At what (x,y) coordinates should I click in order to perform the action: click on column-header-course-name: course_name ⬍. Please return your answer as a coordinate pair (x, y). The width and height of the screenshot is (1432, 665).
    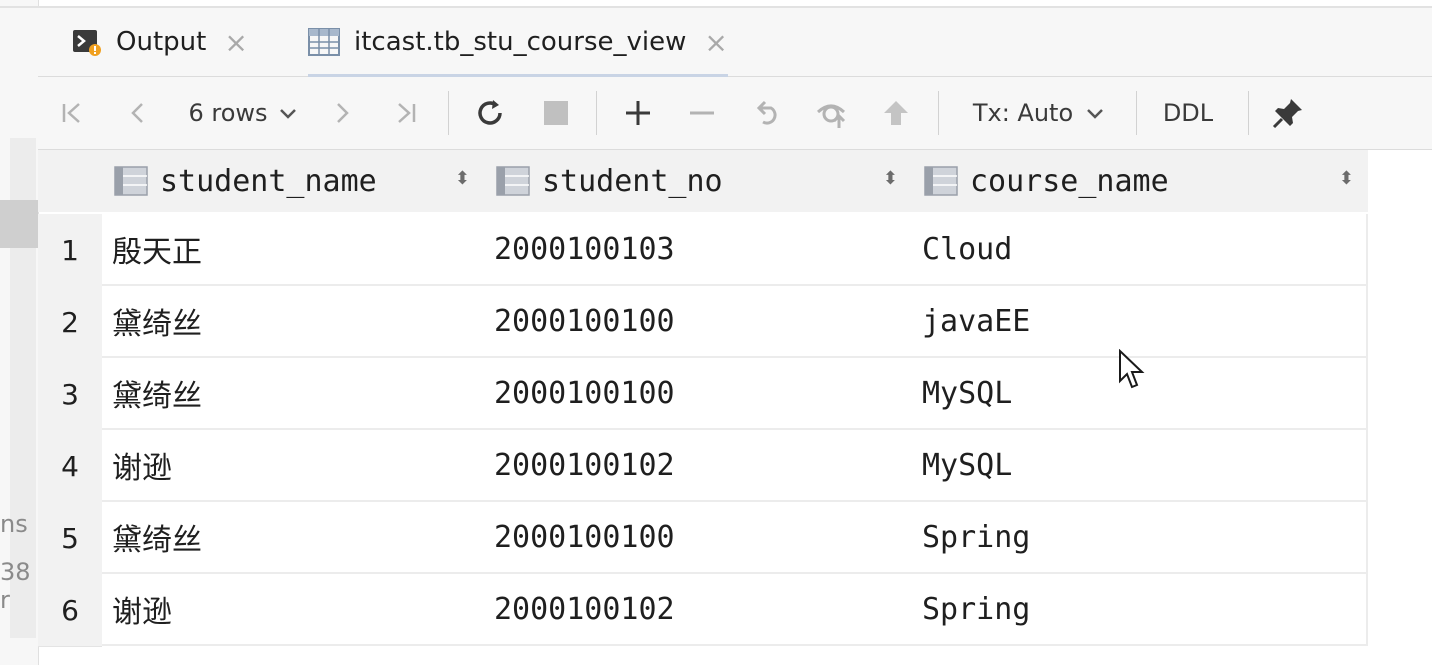
    Looking at the image, I should click on (1141, 181).